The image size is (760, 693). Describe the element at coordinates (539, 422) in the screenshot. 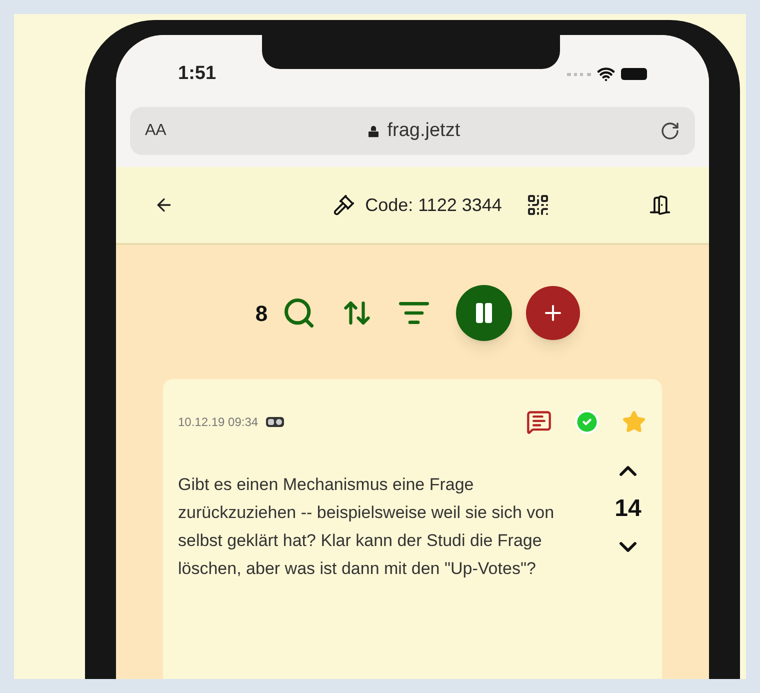

I see `comment-icon` at that location.